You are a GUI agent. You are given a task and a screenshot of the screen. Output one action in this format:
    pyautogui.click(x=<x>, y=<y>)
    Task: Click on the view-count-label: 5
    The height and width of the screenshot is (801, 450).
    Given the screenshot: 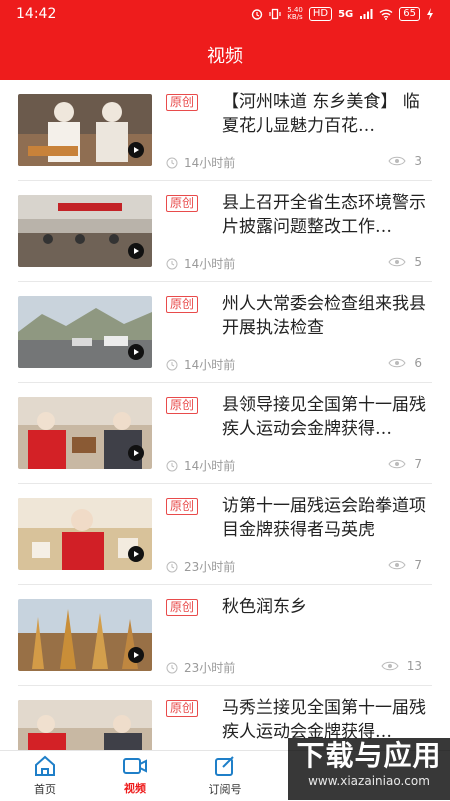 What is the action you would take?
    pyautogui.click(x=418, y=262)
    